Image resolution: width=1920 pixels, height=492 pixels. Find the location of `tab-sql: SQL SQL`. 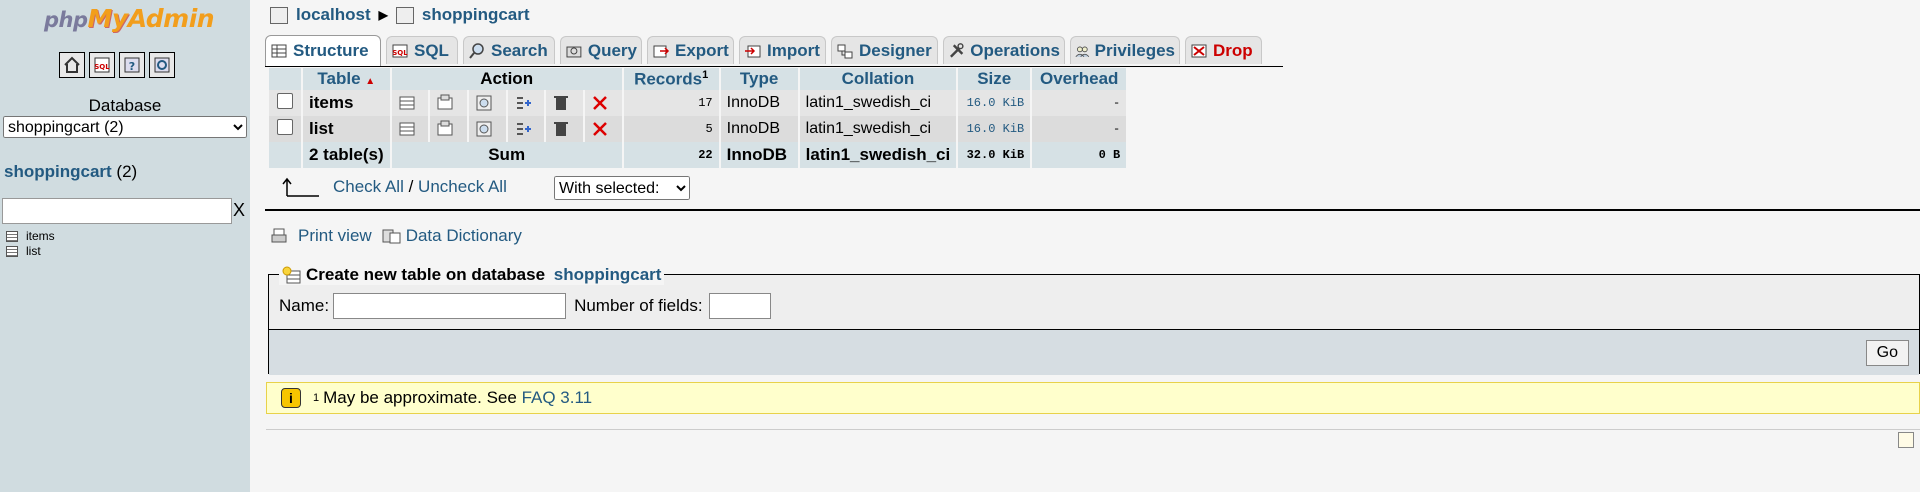

tab-sql: SQL SQL is located at coordinates (422, 50).